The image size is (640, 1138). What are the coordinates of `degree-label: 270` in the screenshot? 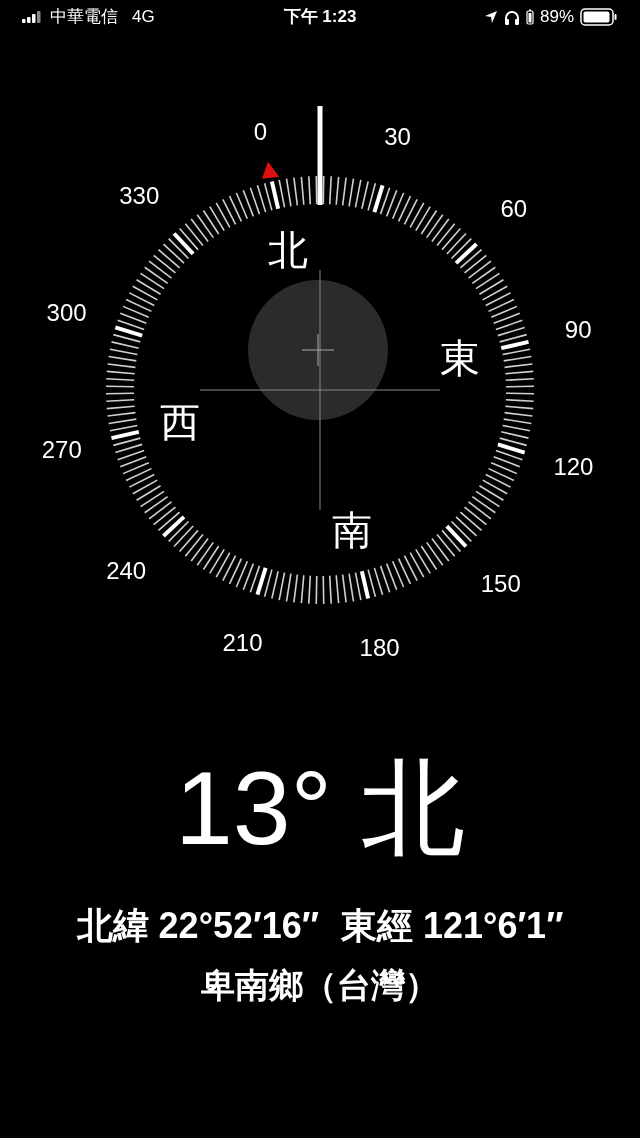 It's located at (61, 449).